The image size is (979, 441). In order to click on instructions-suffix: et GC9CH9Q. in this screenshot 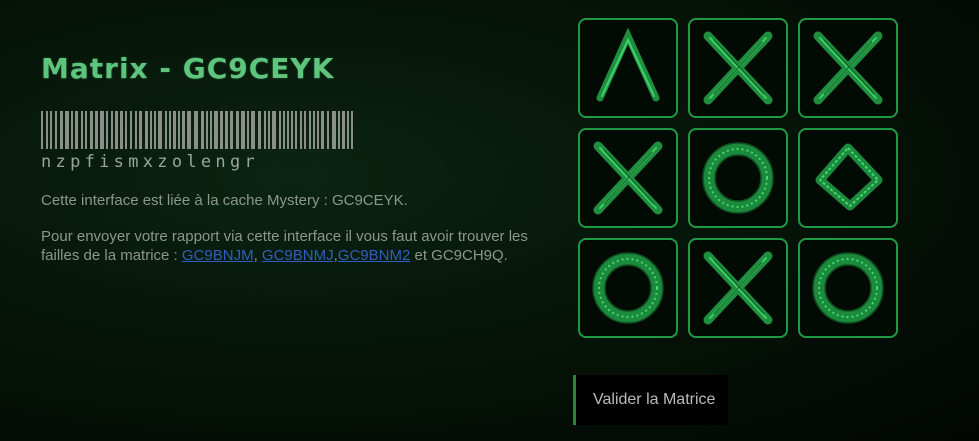, I will do `click(459, 255)`.